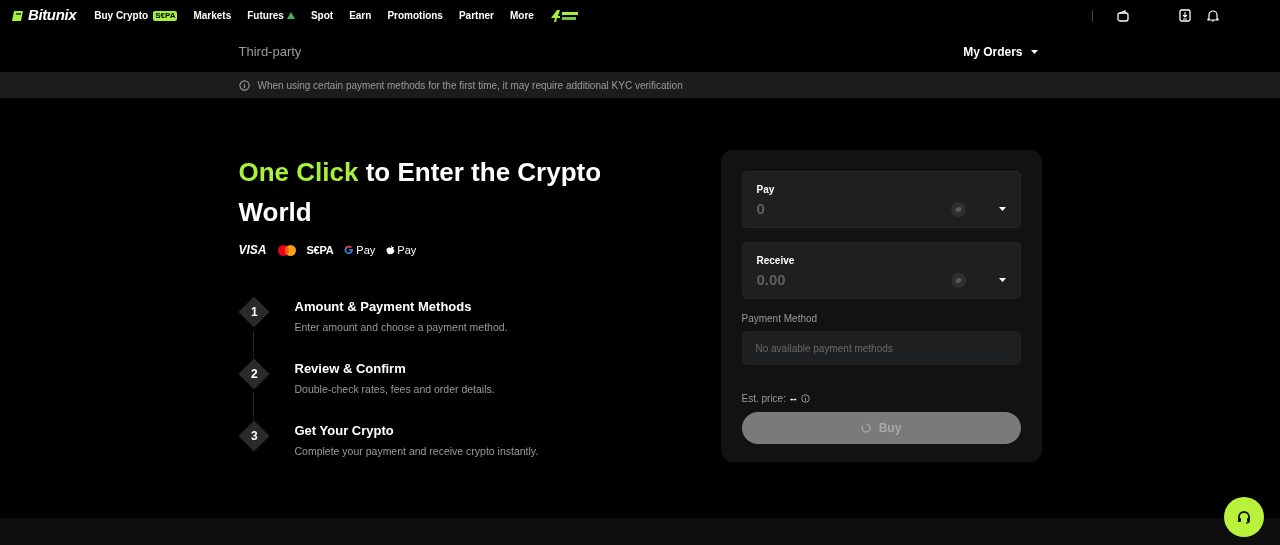  What do you see at coordinates (407, 250) in the screenshot?
I see `apple-pay-logo: Pay` at bounding box center [407, 250].